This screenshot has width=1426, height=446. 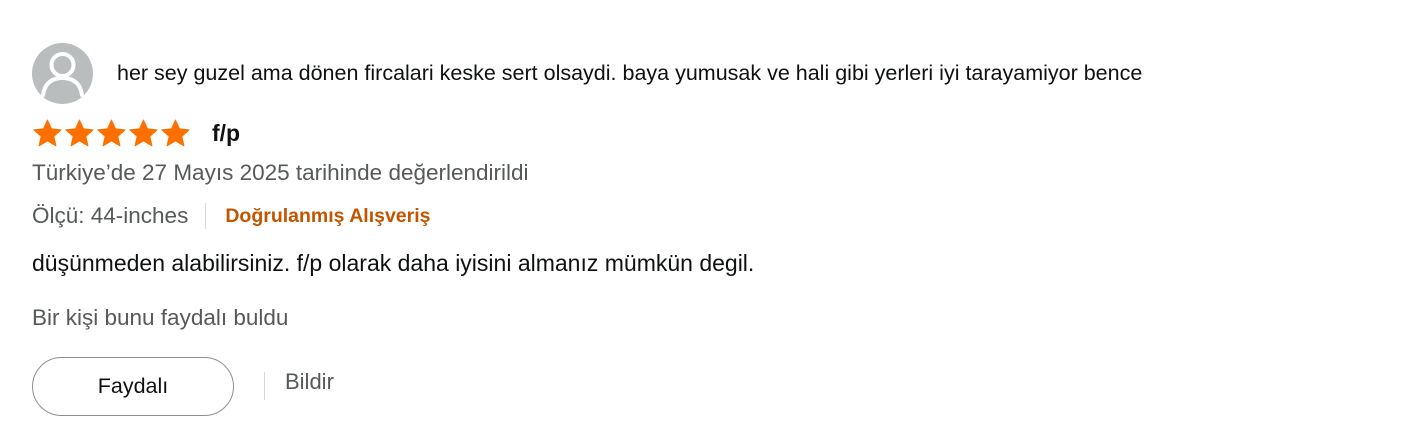 I want to click on avatar, so click(x=62, y=73).